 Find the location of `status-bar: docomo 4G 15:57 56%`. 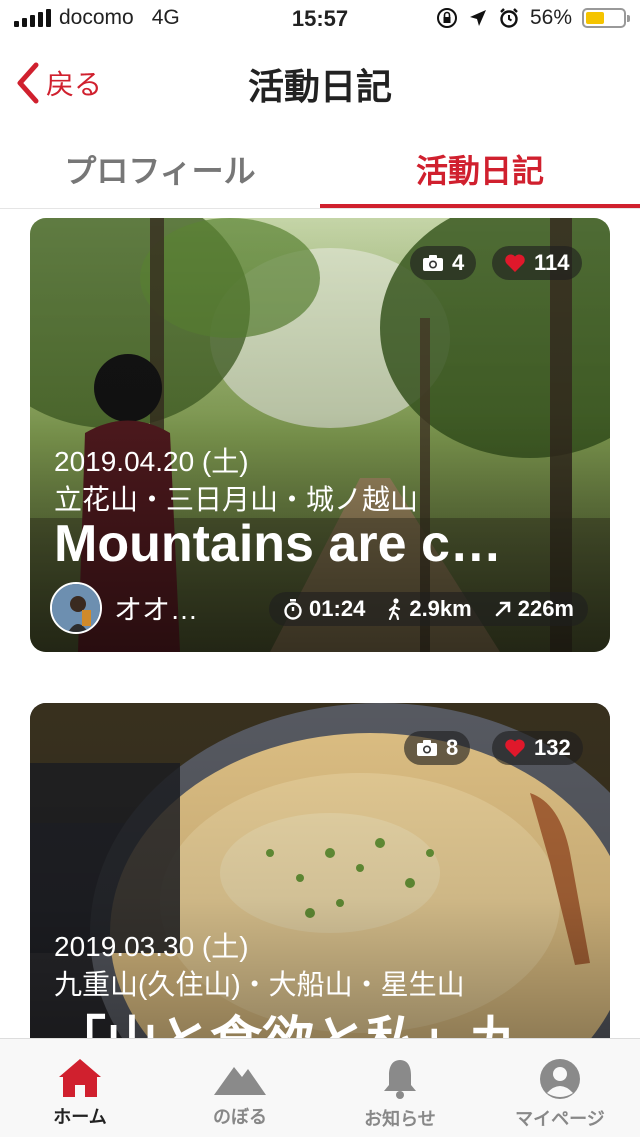

status-bar: docomo 4G 15:57 56% is located at coordinates (320, 20).